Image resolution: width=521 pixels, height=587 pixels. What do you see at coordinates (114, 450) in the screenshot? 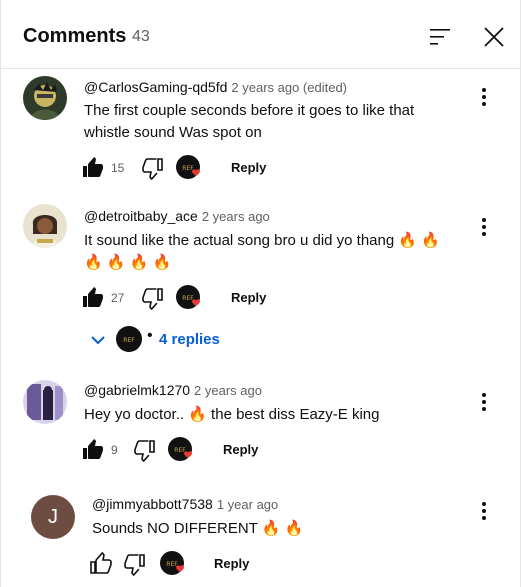
I see `like-count: 9` at bounding box center [114, 450].